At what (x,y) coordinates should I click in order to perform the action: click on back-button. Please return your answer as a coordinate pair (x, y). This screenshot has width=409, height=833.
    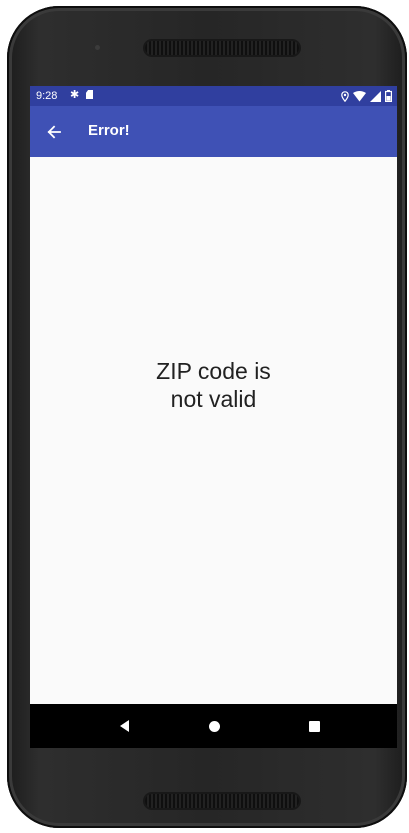
    Looking at the image, I should click on (54, 132).